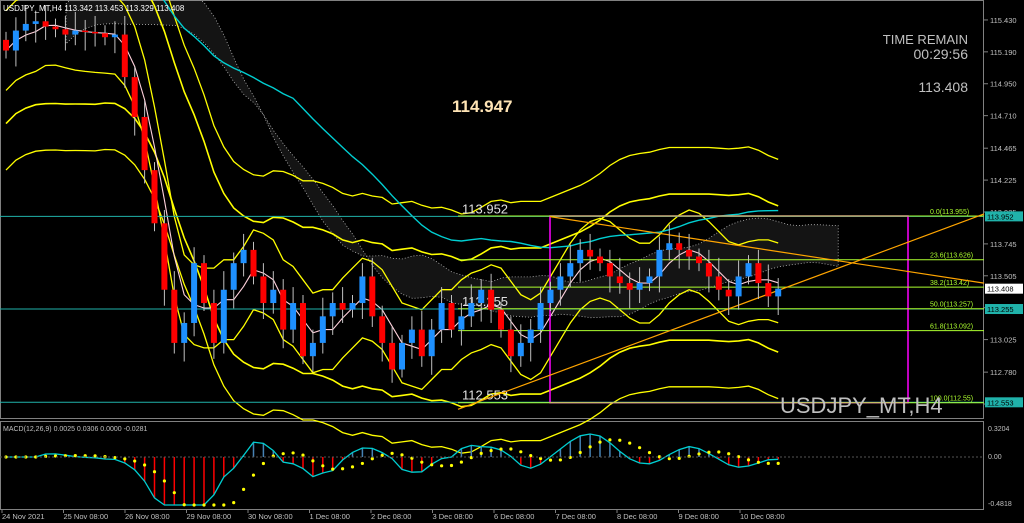 This screenshot has height=523, width=1024. Describe the element at coordinates (482, 106) in the screenshot. I see `high-price-marker: 114.947` at that location.